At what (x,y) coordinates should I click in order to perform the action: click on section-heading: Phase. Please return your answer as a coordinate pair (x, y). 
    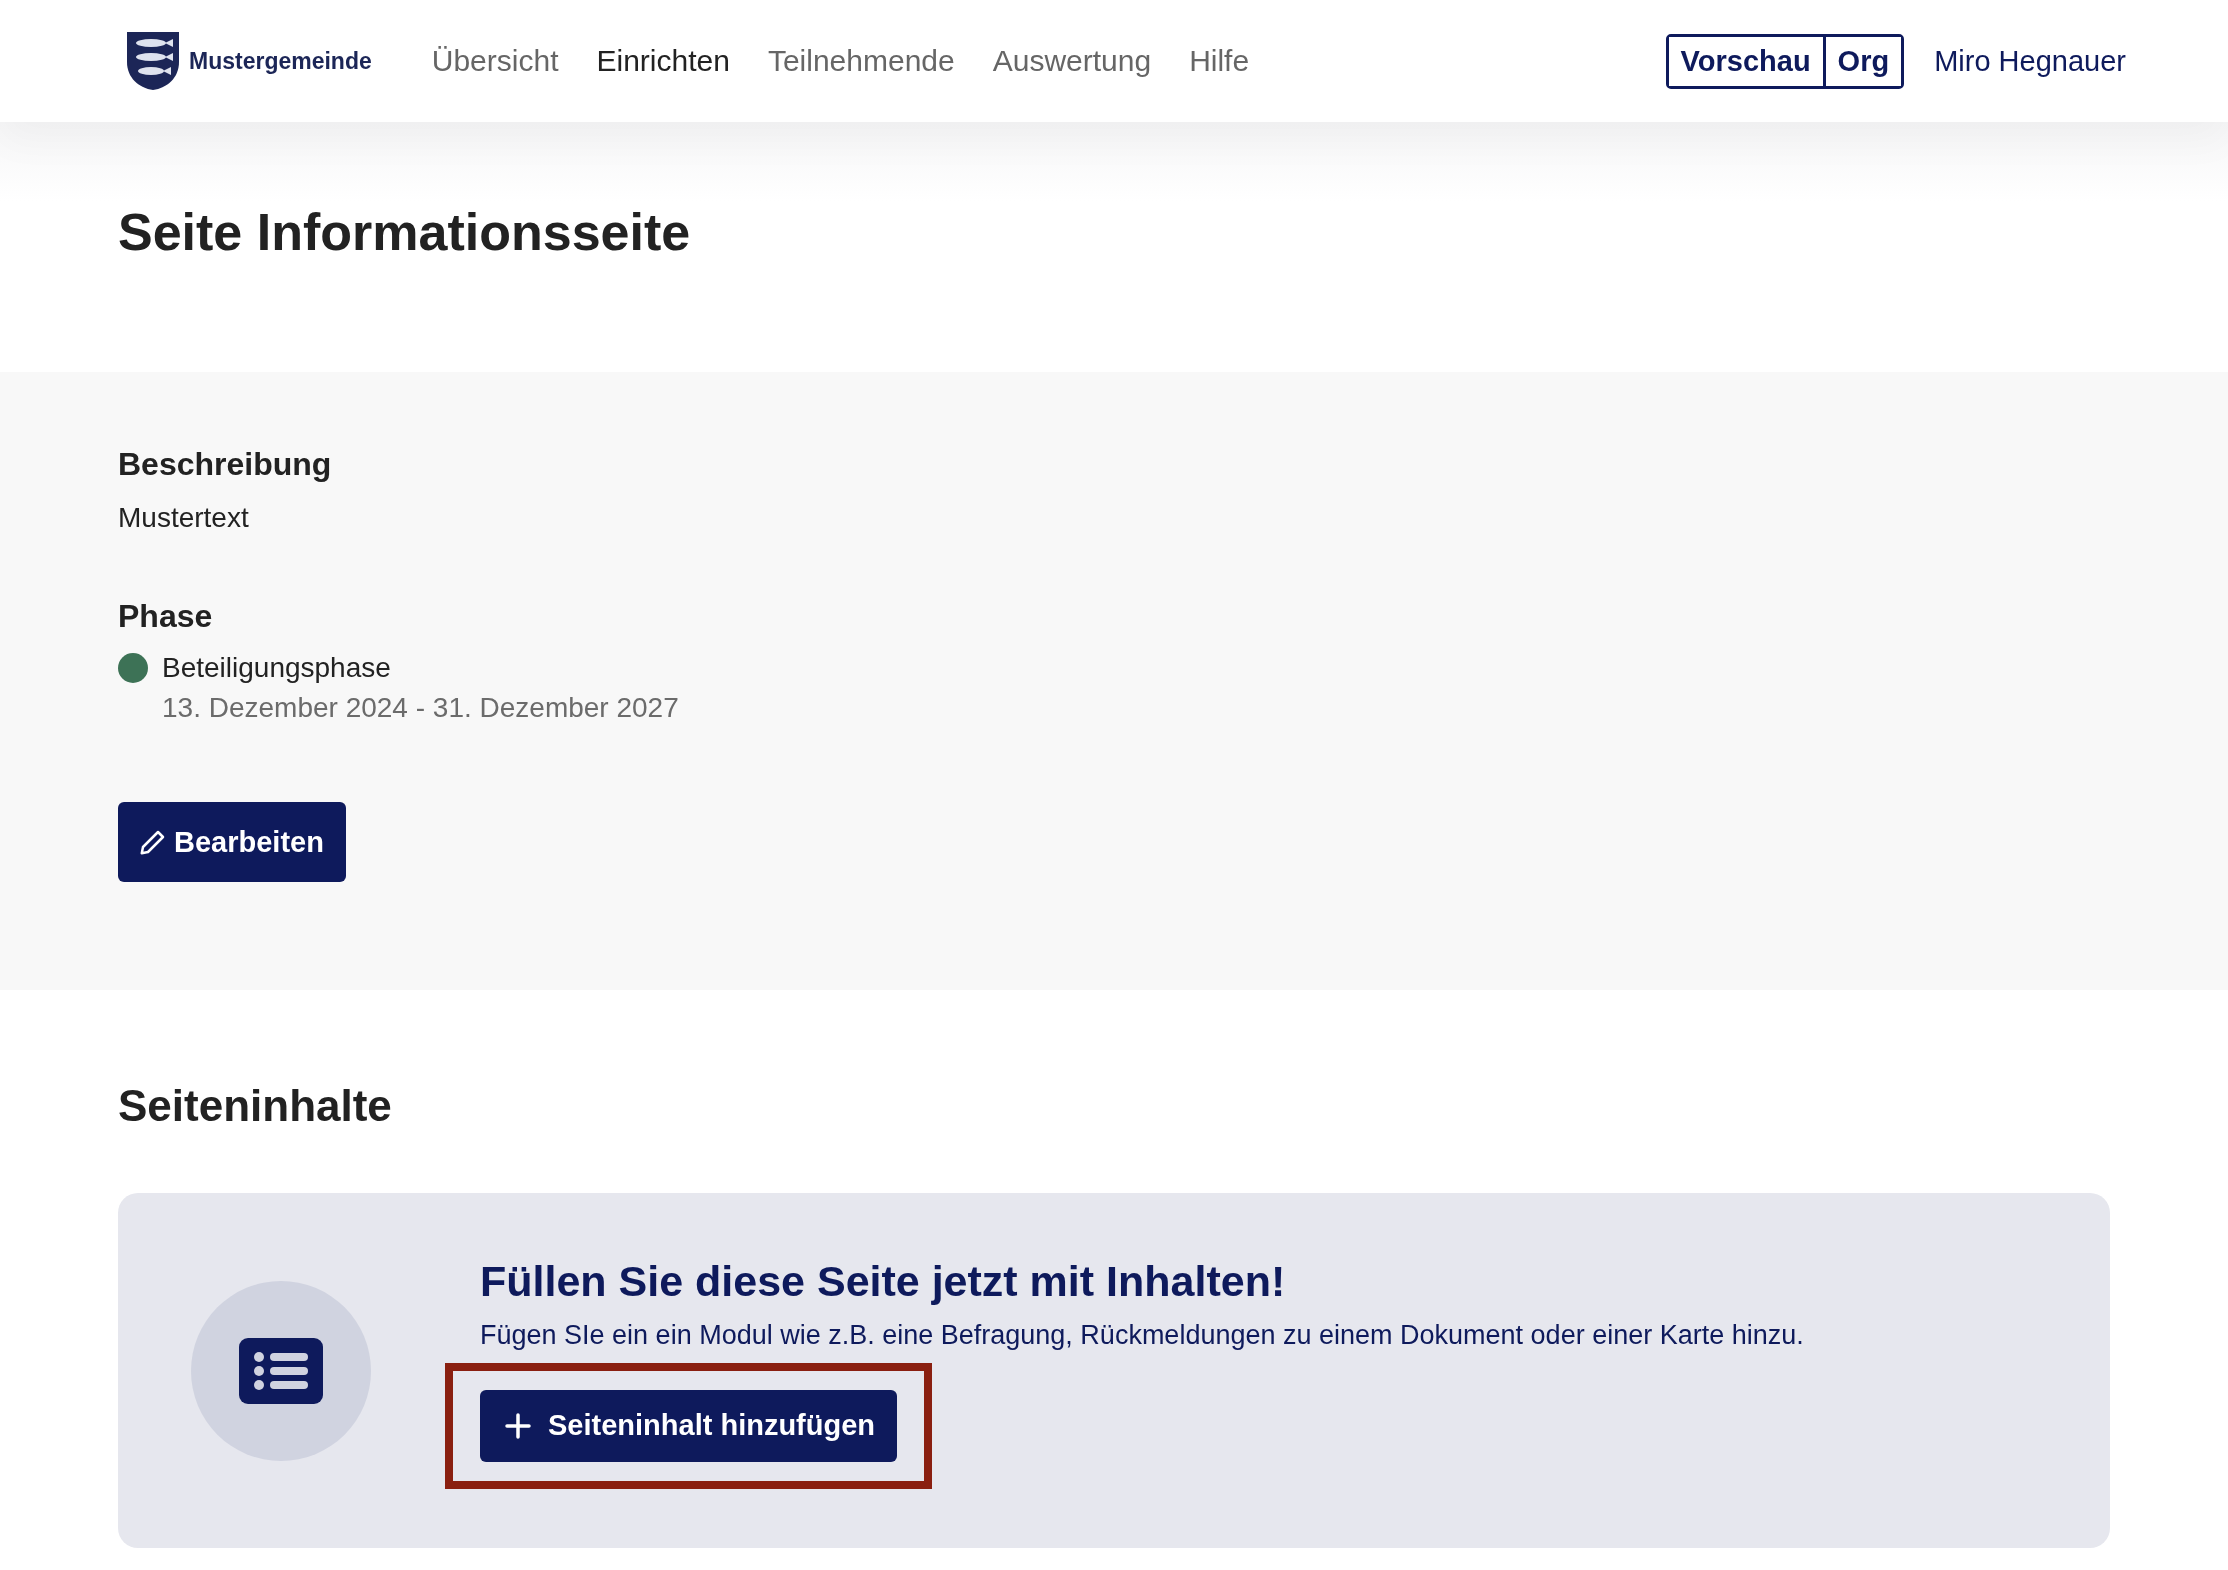
    Looking at the image, I should click on (166, 616).